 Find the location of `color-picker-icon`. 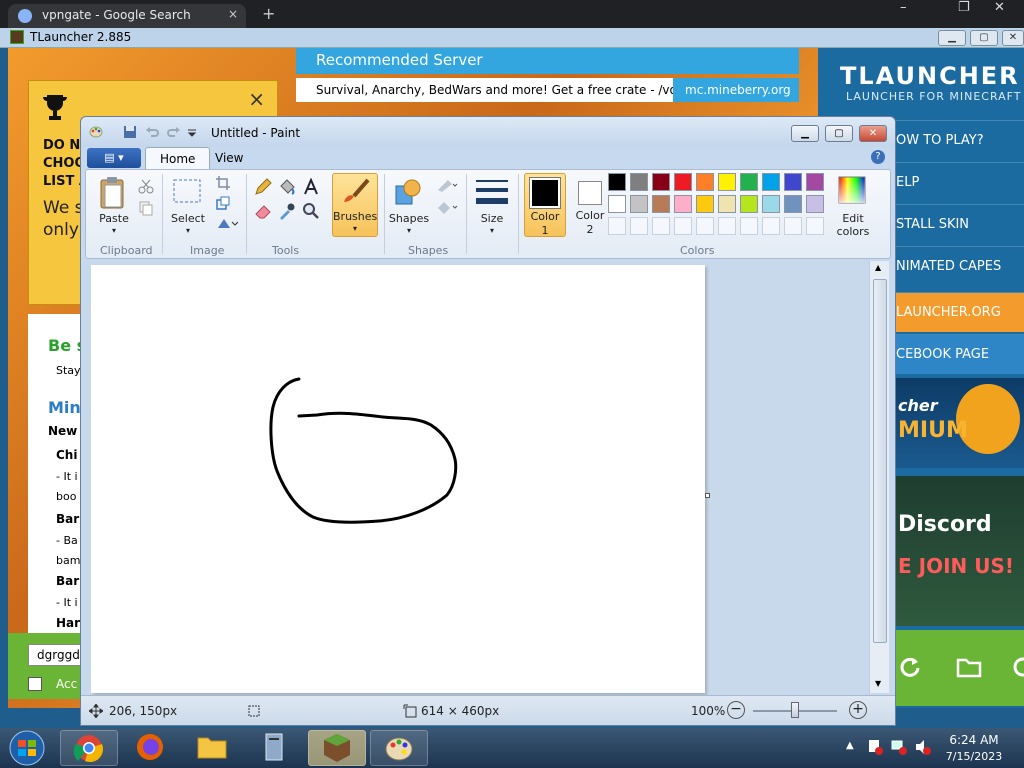

color-picker-icon is located at coordinates (287, 211).